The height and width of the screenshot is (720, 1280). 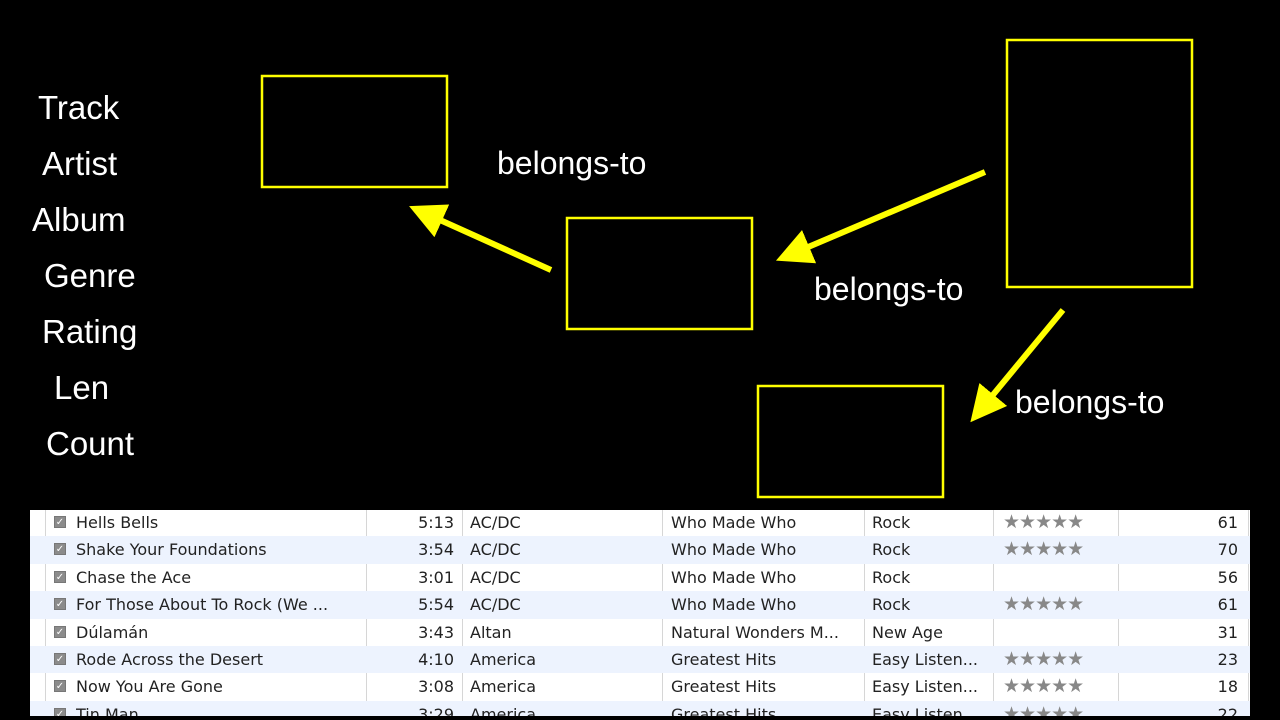 What do you see at coordinates (436, 710) in the screenshot?
I see `track-time: 3:29` at bounding box center [436, 710].